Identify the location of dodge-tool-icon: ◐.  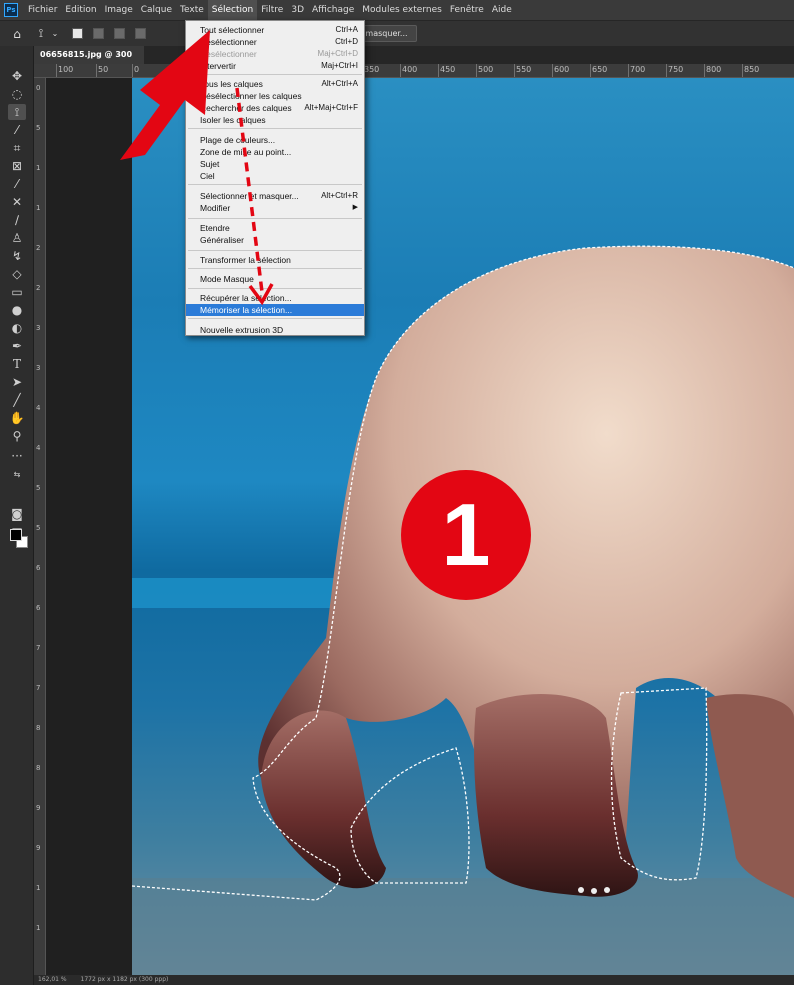
(17, 328).